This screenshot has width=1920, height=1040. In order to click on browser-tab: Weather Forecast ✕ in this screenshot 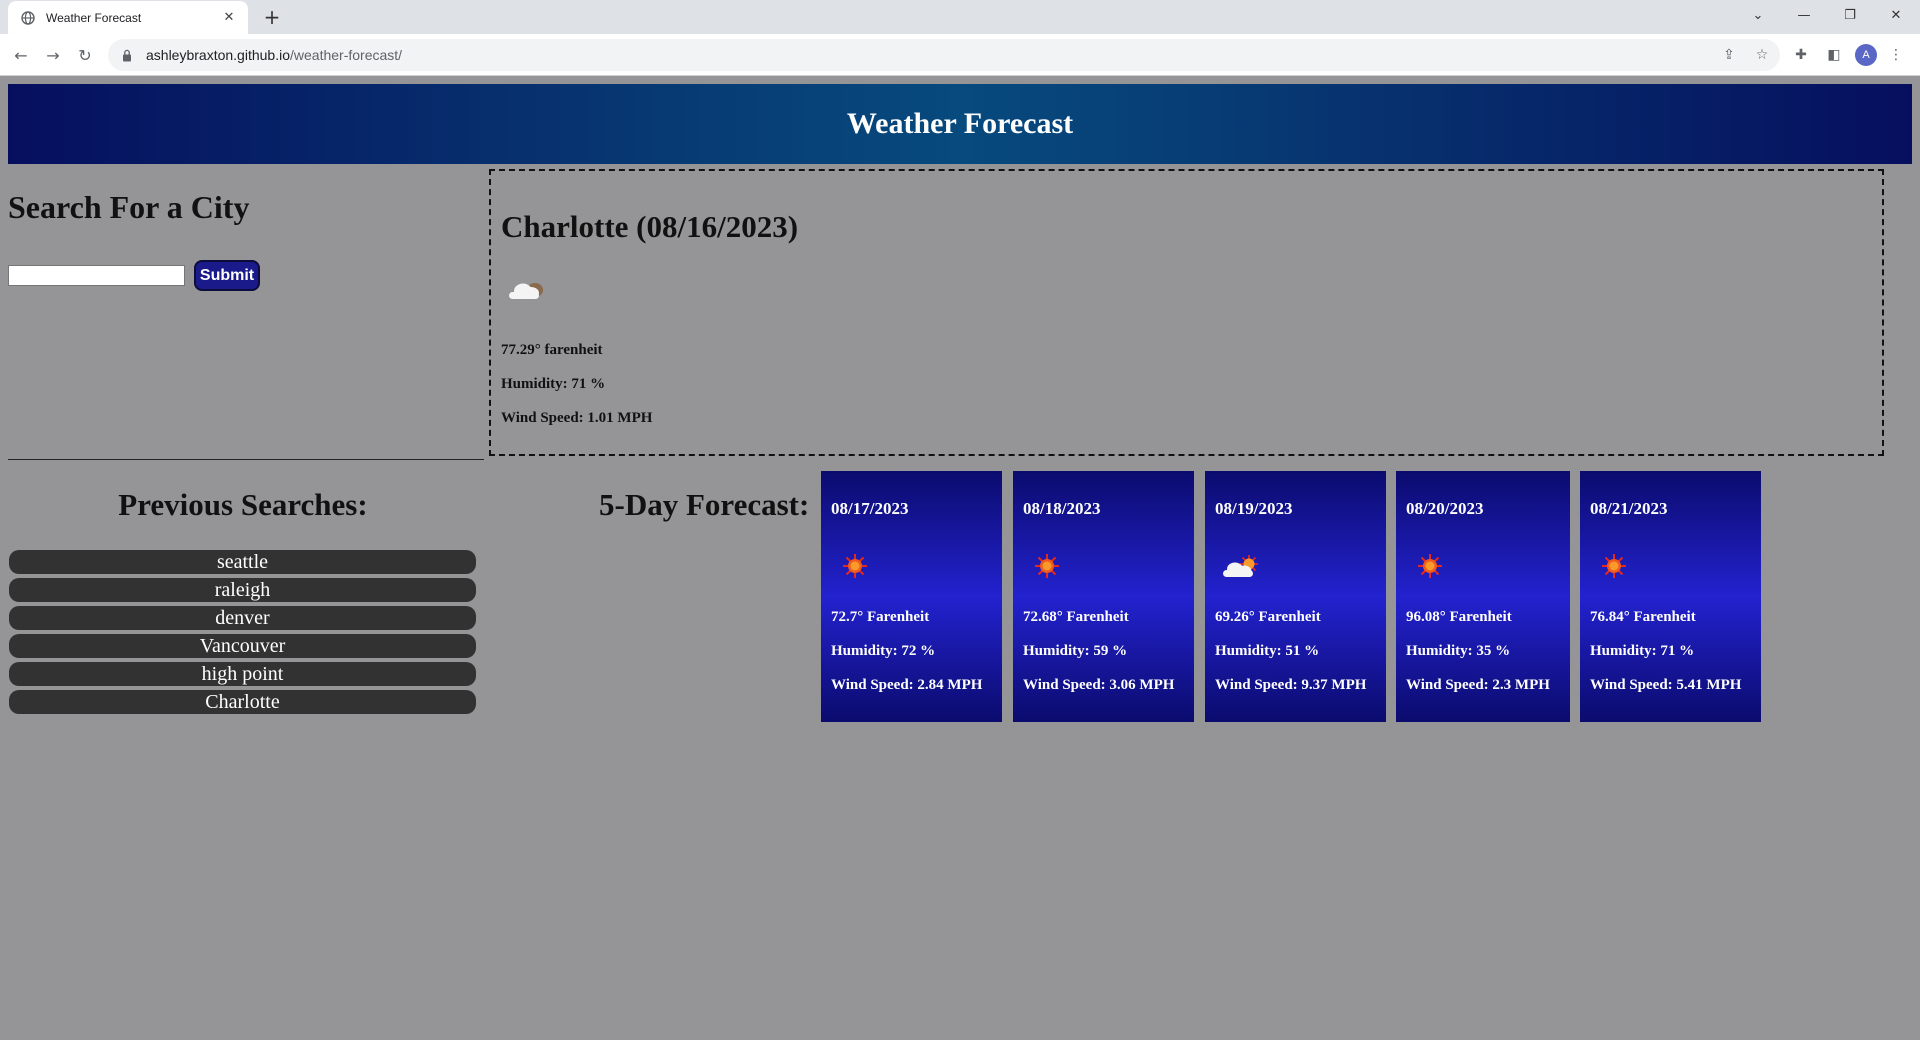, I will do `click(128, 17)`.